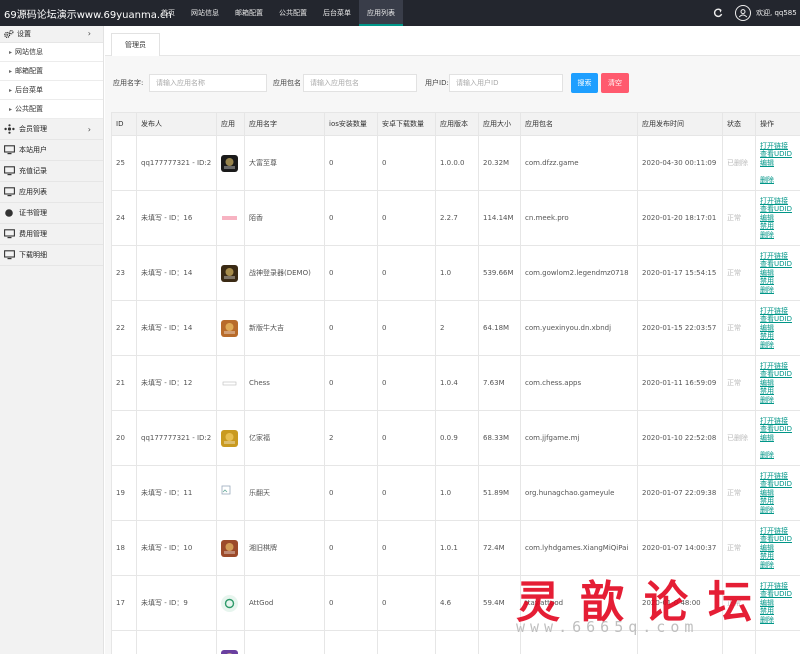 This screenshot has width=800, height=654. I want to click on cell-ios, so click(351, 642).